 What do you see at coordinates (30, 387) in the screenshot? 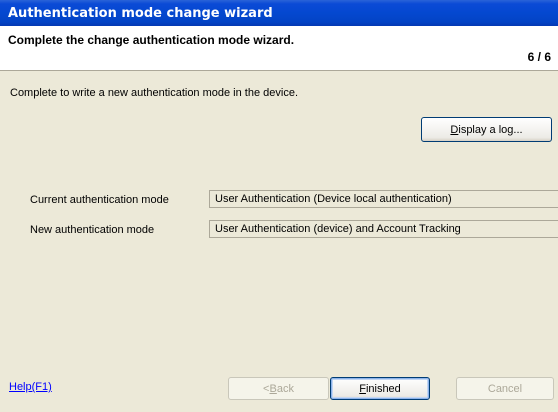
I see `help-link: Help(F1)` at bounding box center [30, 387].